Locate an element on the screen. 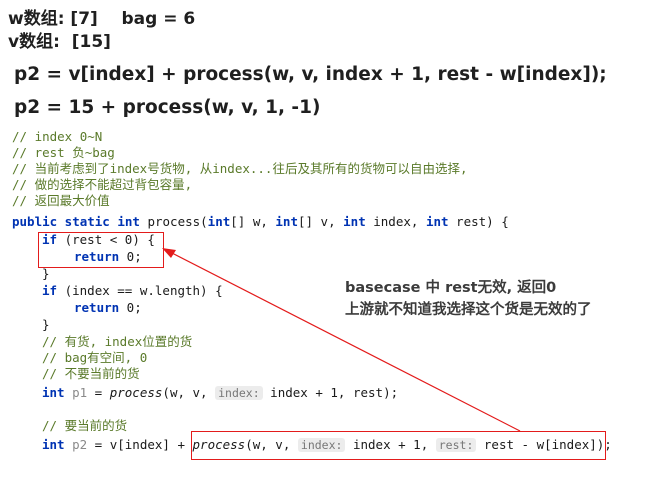 This screenshot has height=478, width=652. arrow-head is located at coordinates (169, 253).